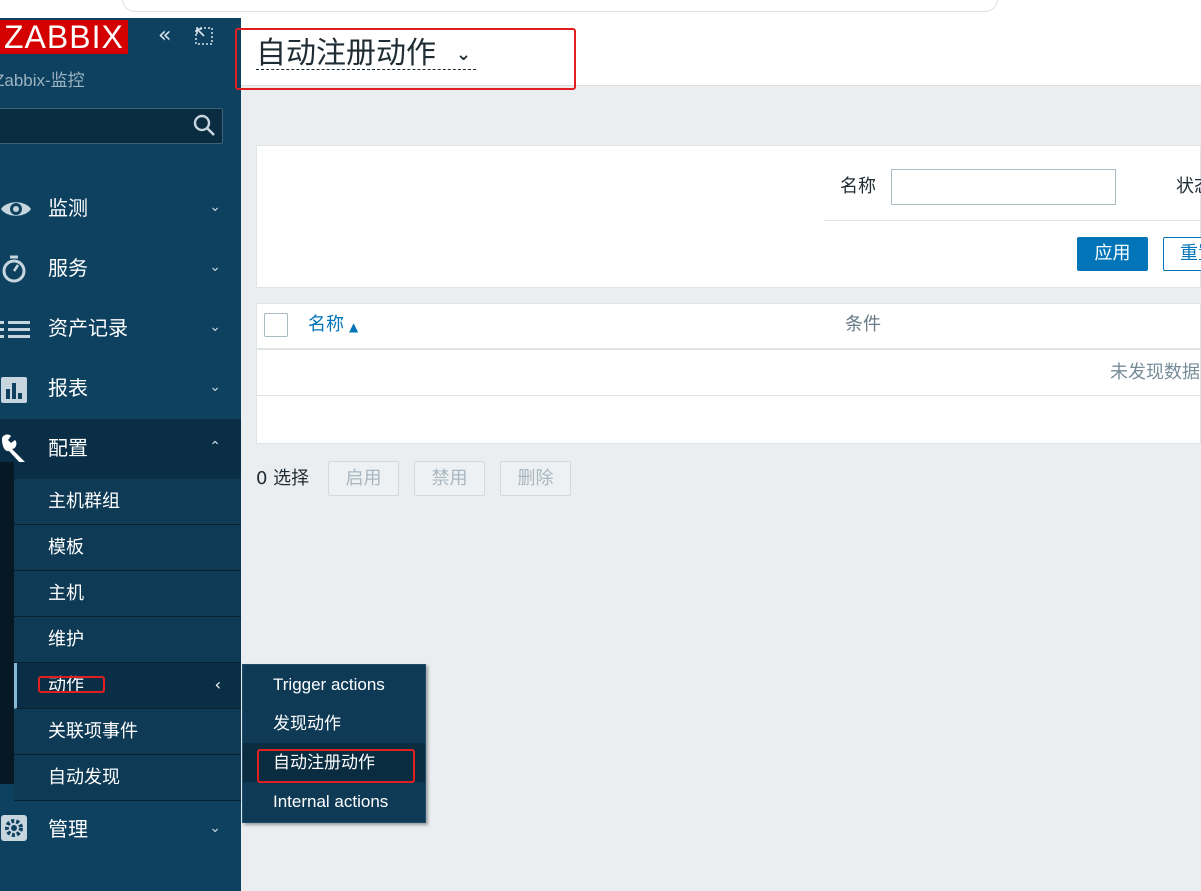  I want to click on chevron-up-icon: ⌃, so click(215, 447).